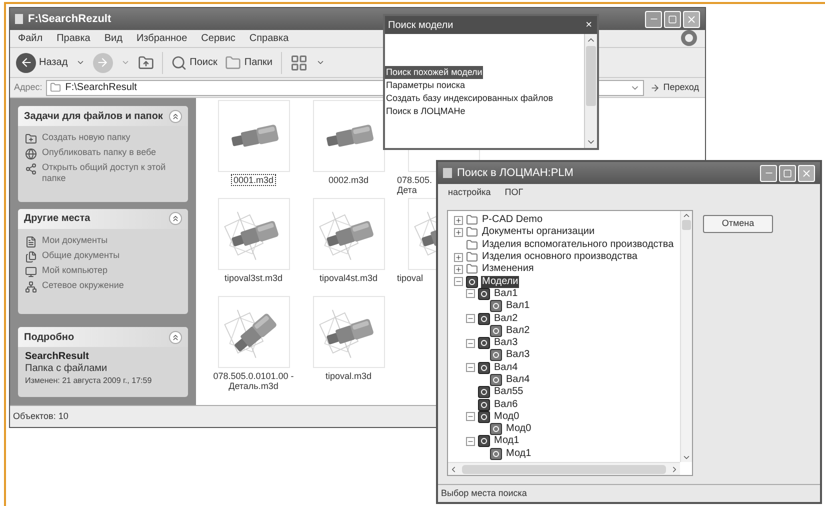  I want to click on tree-item: Вал6, so click(506, 404).